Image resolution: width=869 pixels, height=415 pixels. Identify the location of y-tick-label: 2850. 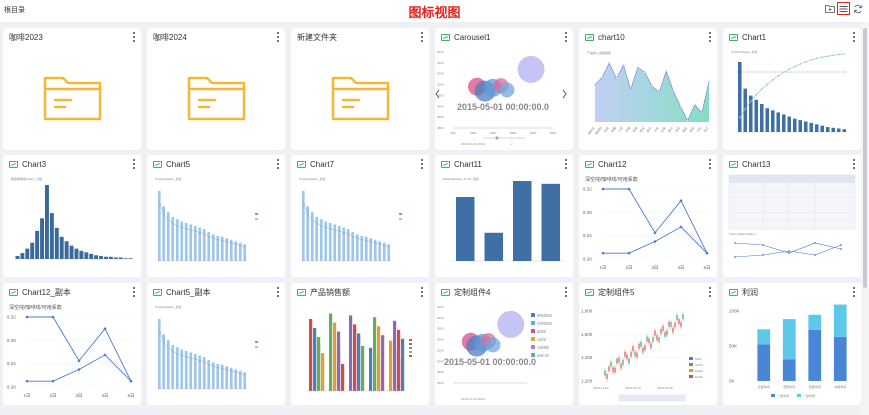
(440, 117).